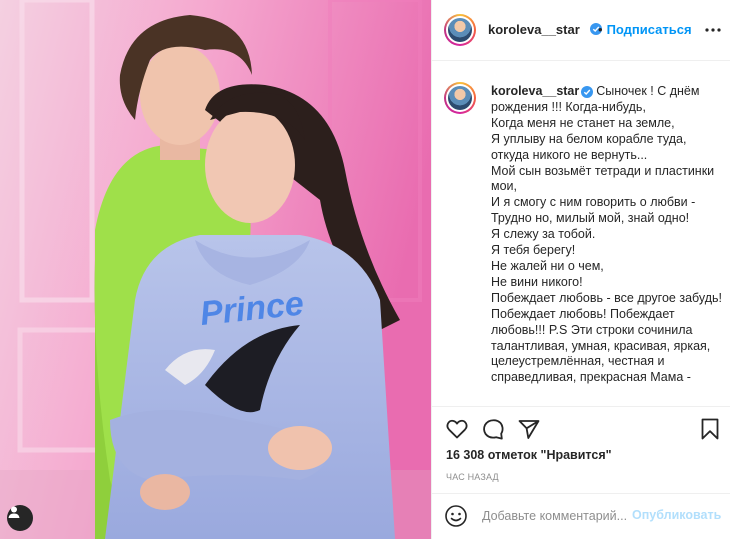  I want to click on comment-icon, so click(493, 429).